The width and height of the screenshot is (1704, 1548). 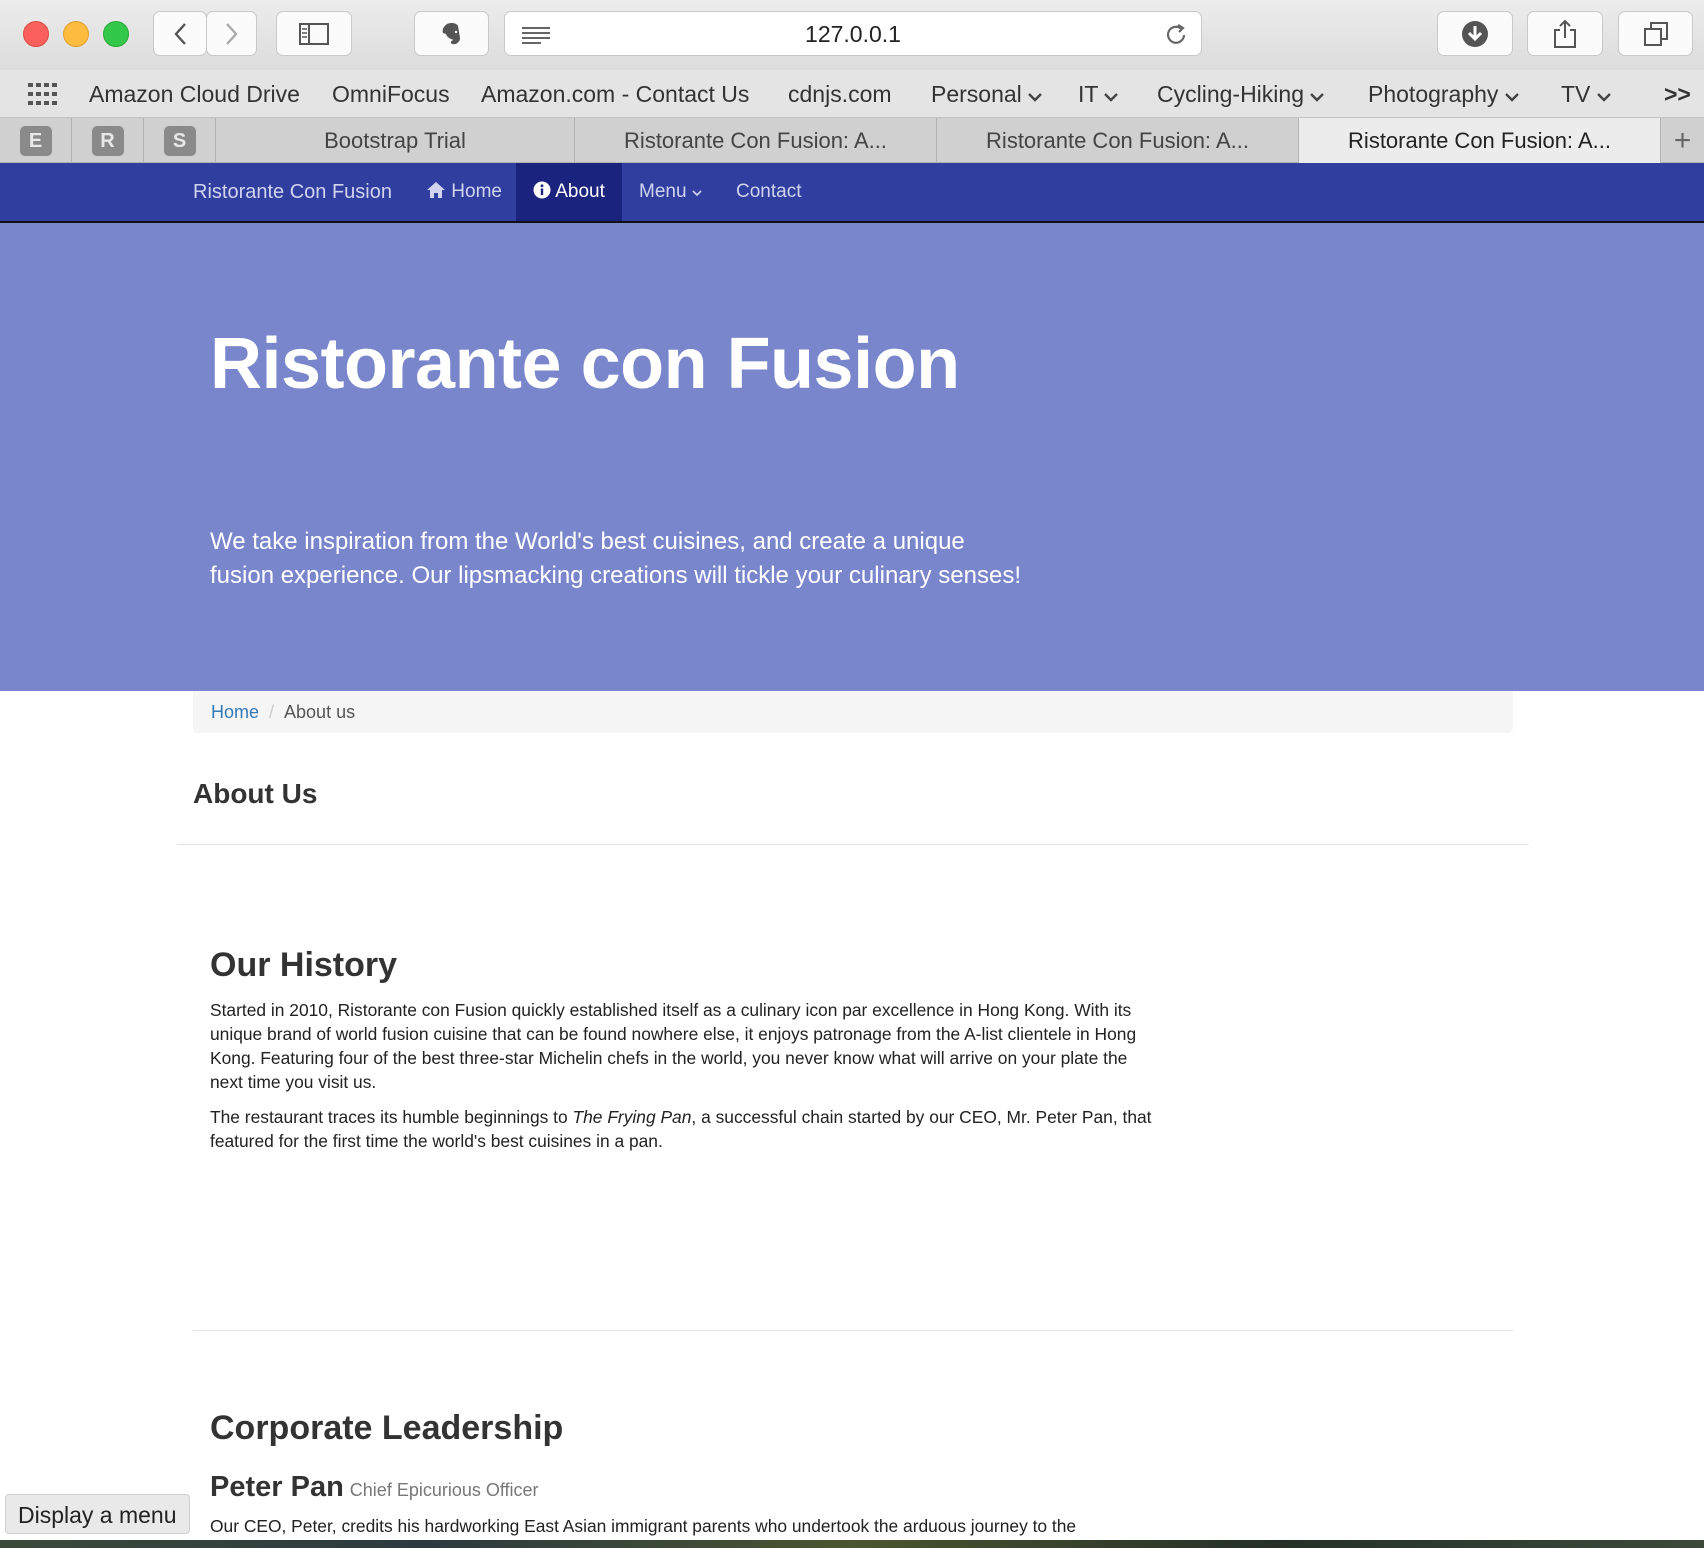 What do you see at coordinates (632, 1117) in the screenshot?
I see `history-italic-text: The Frying Pan` at bounding box center [632, 1117].